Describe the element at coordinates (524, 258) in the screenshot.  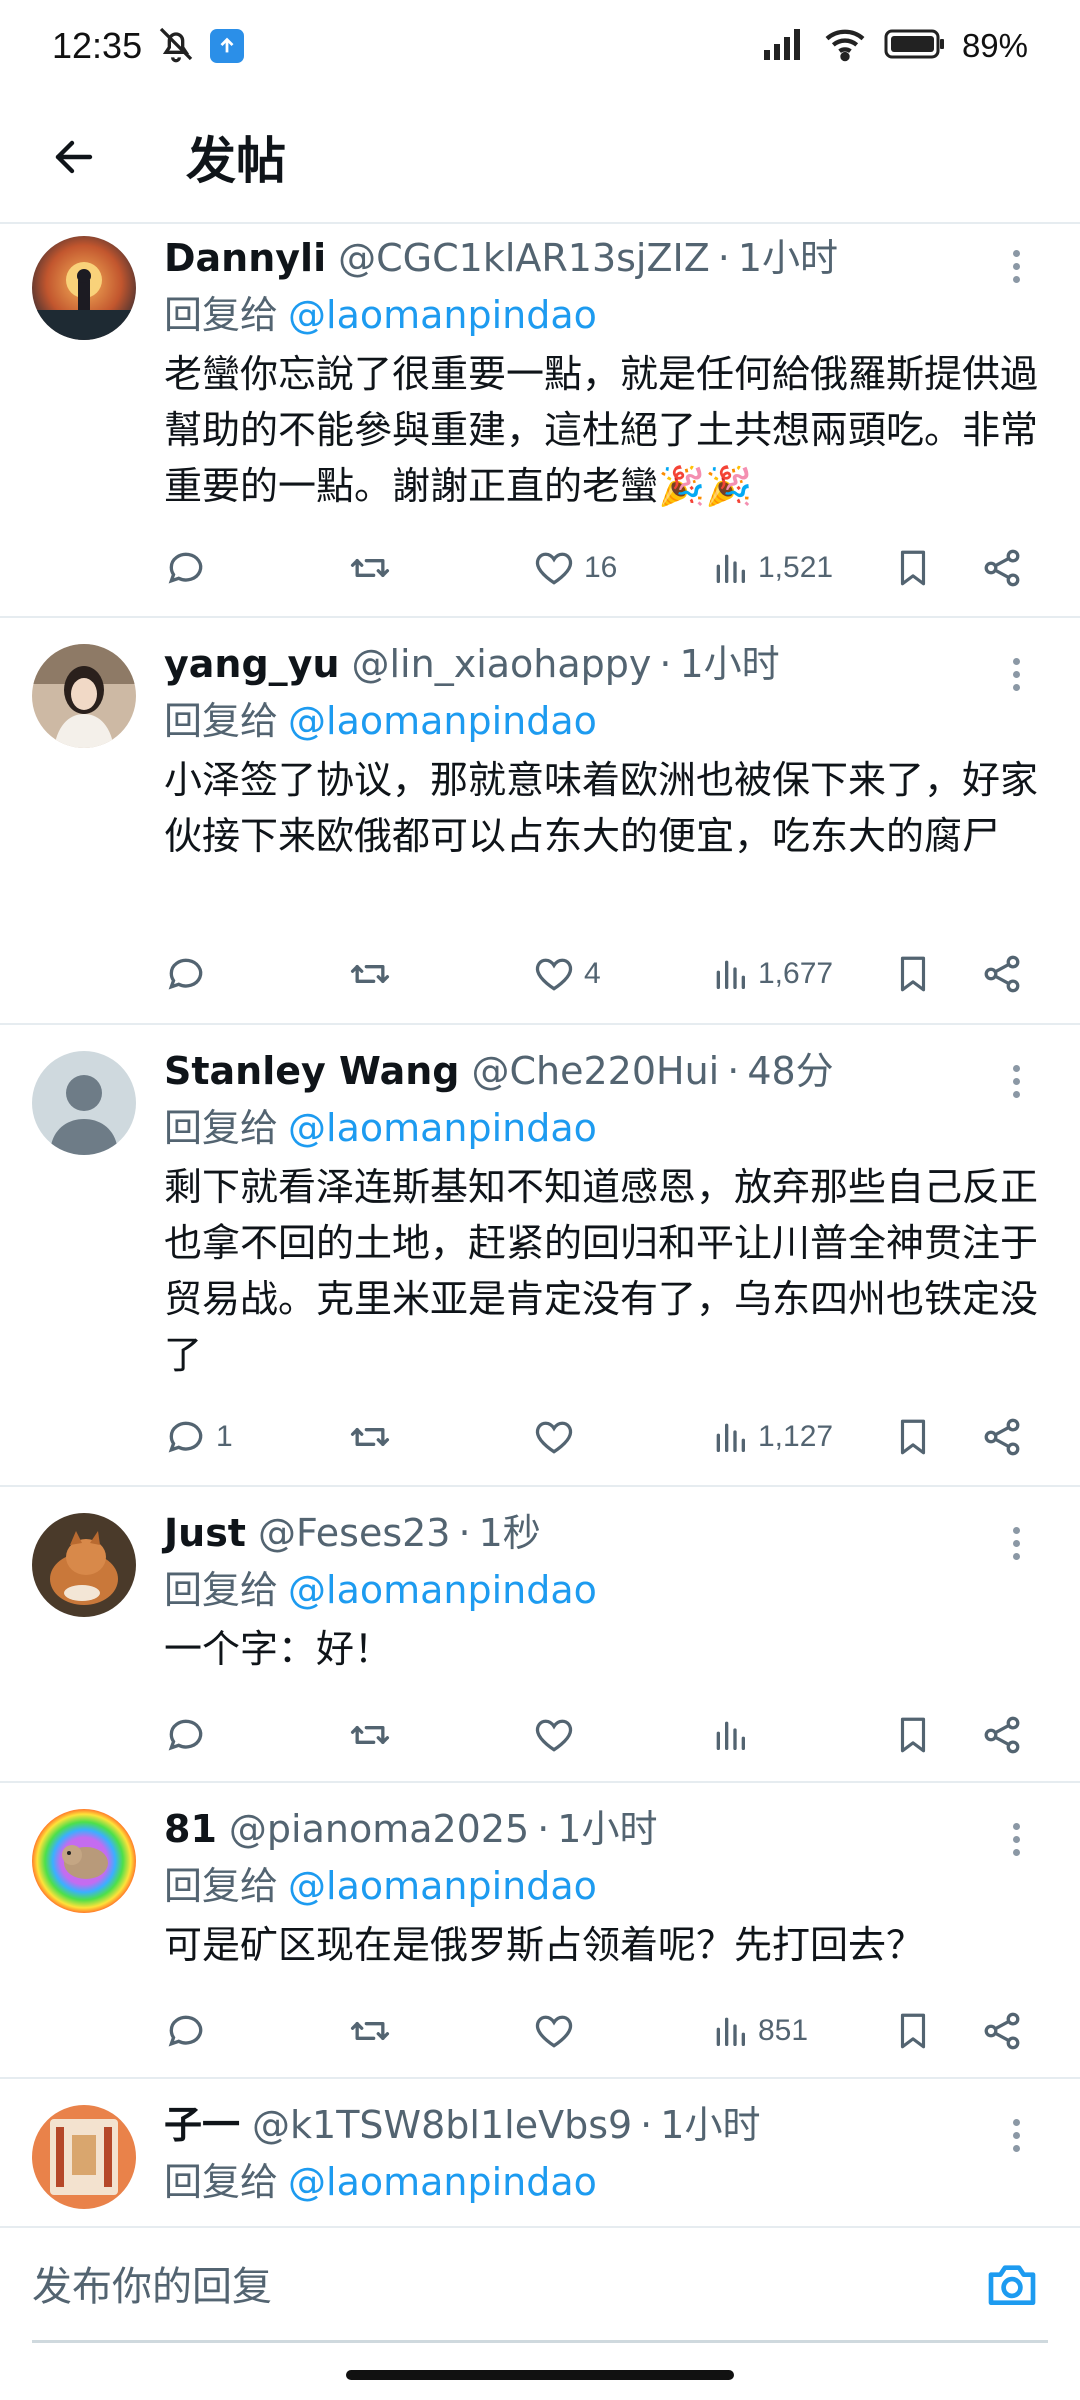
I see `author-handle: @CGC1klAR13sjZIZ` at that location.